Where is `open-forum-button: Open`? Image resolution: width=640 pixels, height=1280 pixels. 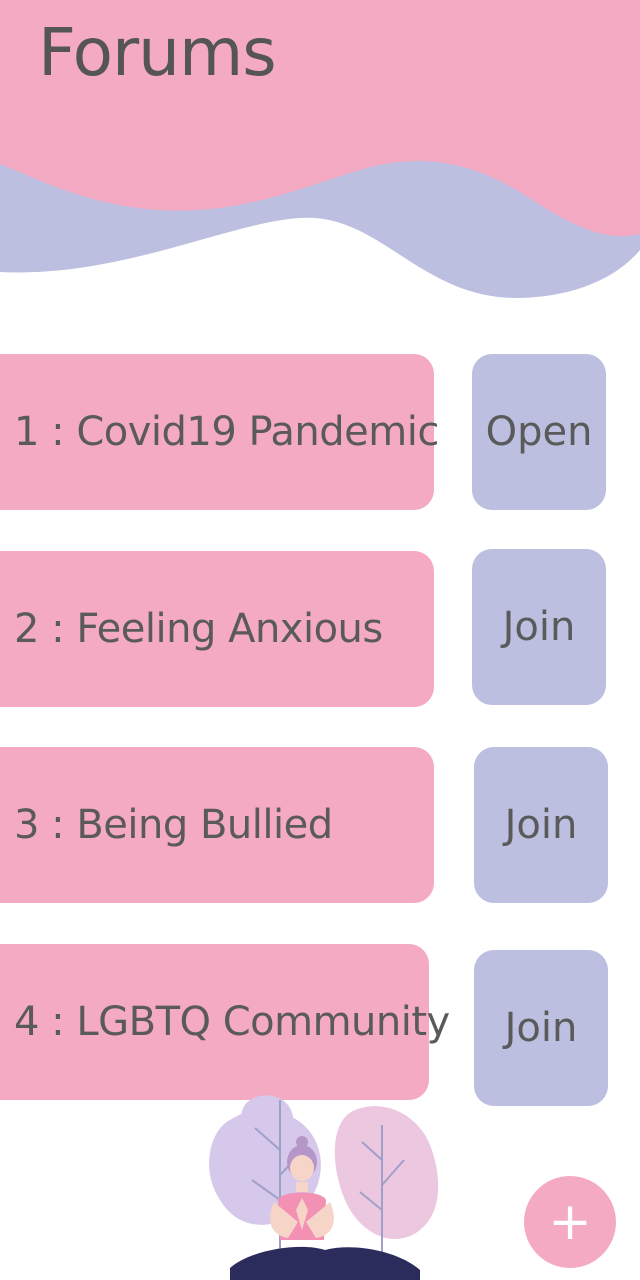 open-forum-button: Open is located at coordinates (539, 432).